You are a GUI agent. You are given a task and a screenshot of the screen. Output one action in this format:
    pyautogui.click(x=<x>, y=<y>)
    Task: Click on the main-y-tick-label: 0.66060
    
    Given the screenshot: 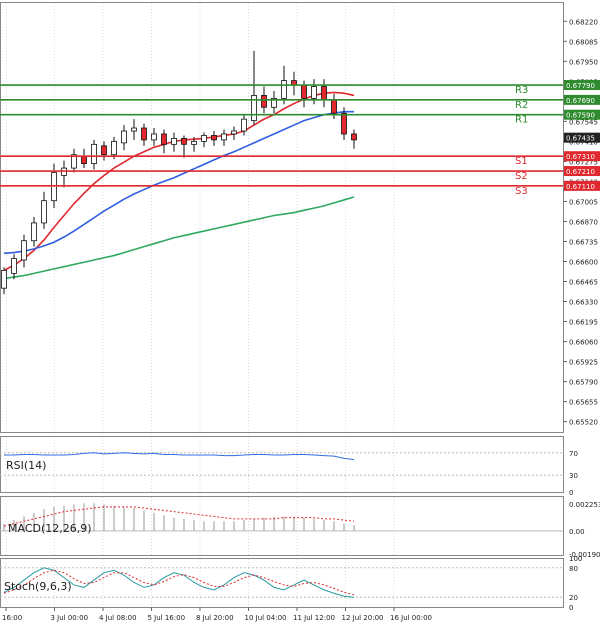 What is the action you would take?
    pyautogui.click(x=583, y=343)
    